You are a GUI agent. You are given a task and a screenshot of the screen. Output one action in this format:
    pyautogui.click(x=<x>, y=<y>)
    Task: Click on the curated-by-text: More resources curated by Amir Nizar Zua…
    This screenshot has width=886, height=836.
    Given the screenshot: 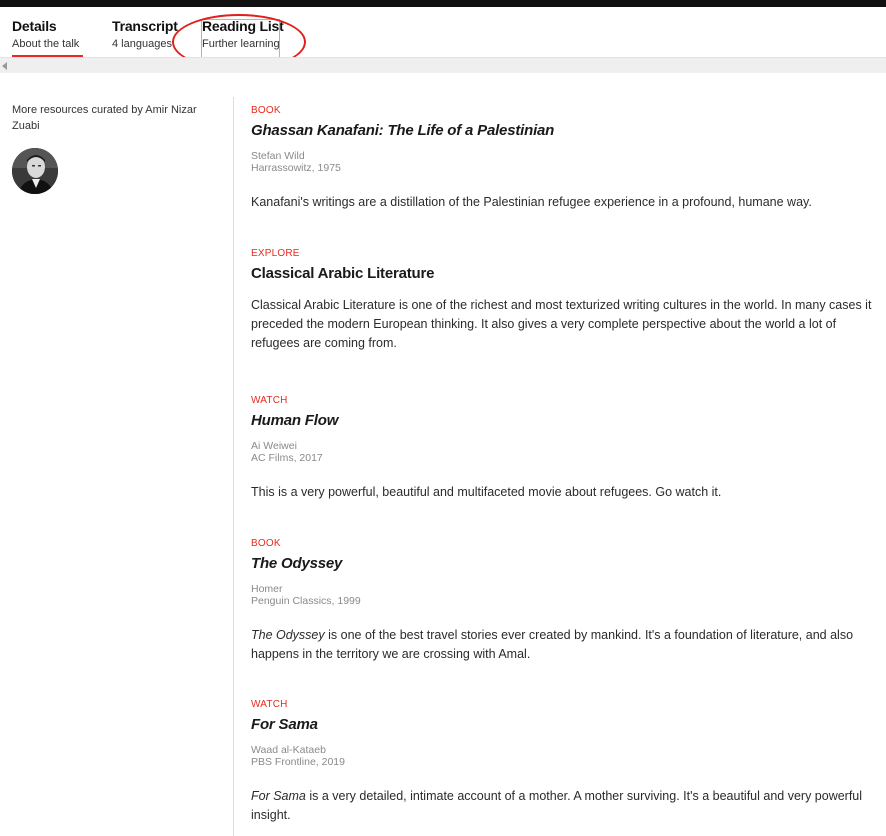 What is the action you would take?
    pyautogui.click(x=104, y=118)
    